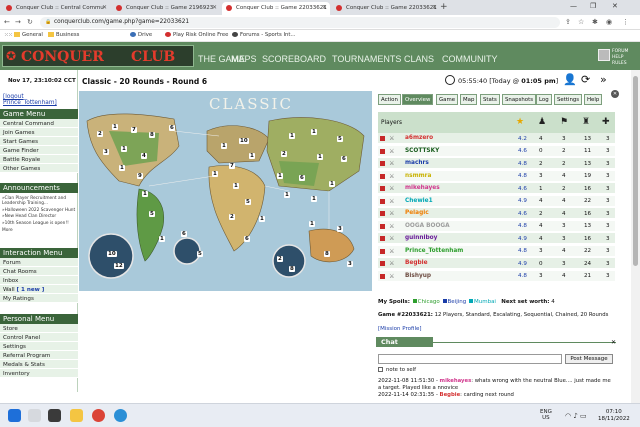 The image size is (640, 427). I want to click on tray-icons: ◠ ♪ ▭, so click(576, 416).